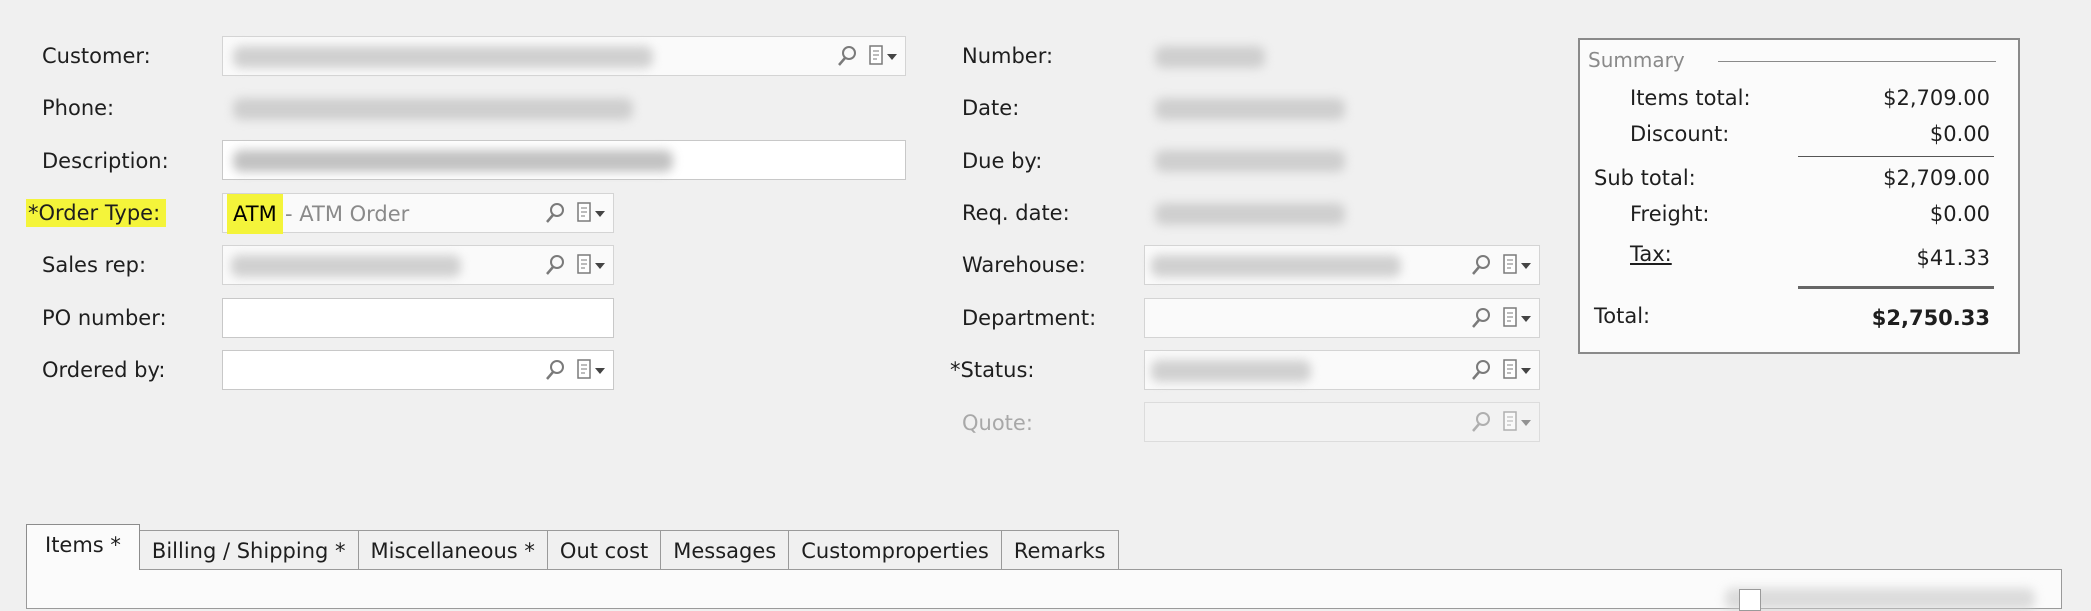 This screenshot has height=611, width=2091. I want to click on order-type-label: *Order Type:, so click(96, 213).